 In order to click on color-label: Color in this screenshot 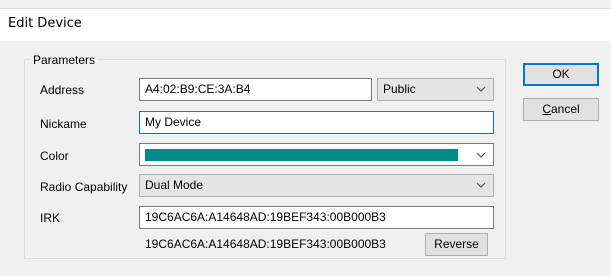, I will do `click(54, 156)`.